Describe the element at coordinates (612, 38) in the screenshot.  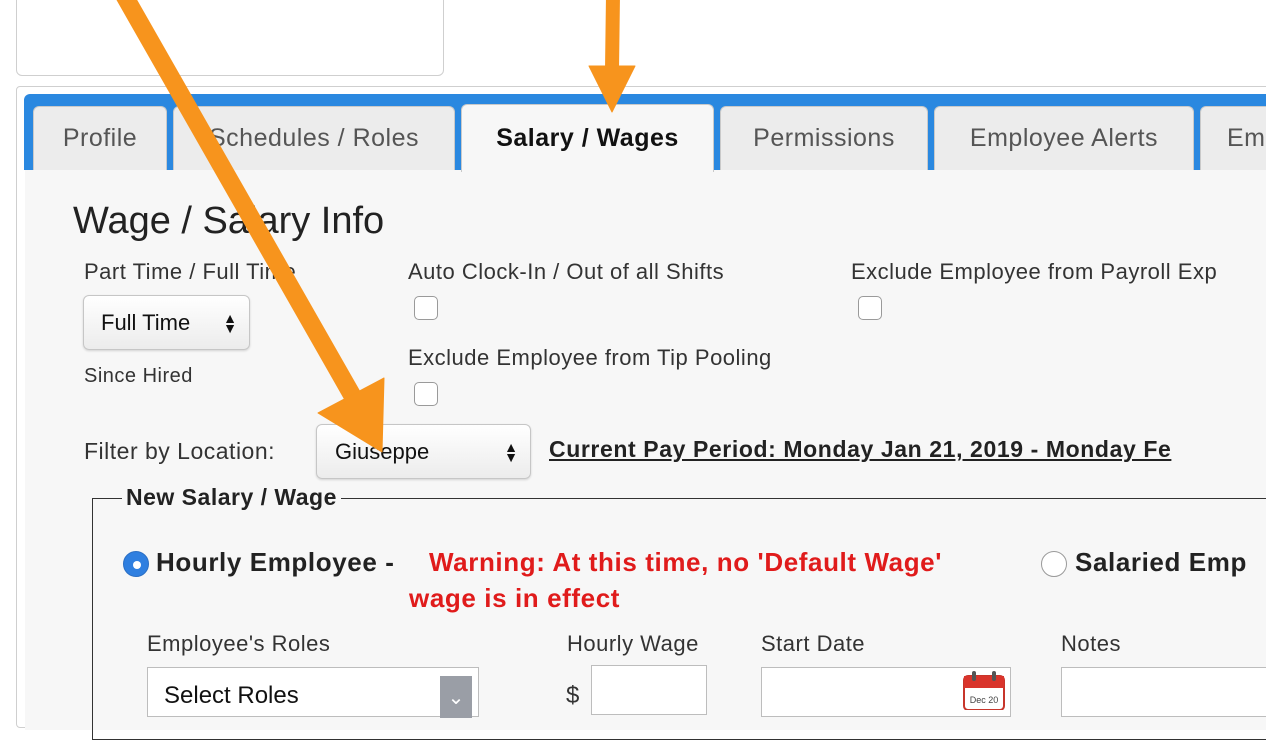
I see `annotation-arrow-shaft-tab` at that location.